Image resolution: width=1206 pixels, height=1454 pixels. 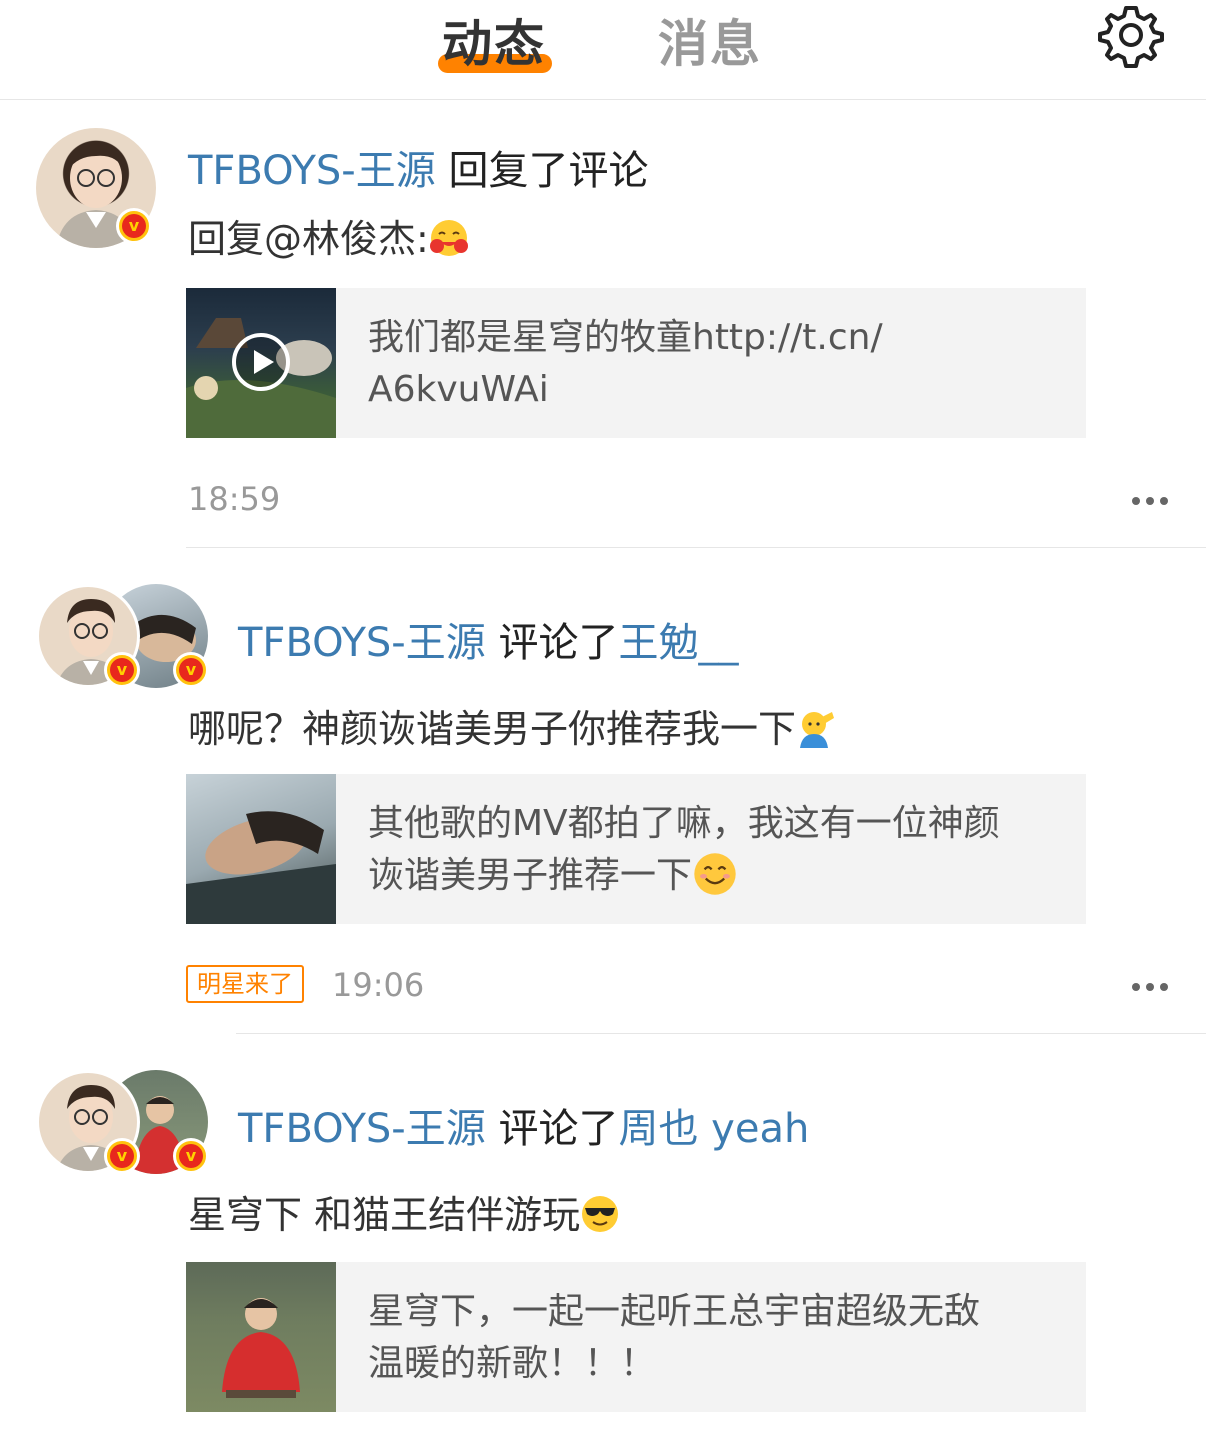 What do you see at coordinates (308, 239) in the screenshot?
I see `comment-body: 回复@林俊杰:` at bounding box center [308, 239].